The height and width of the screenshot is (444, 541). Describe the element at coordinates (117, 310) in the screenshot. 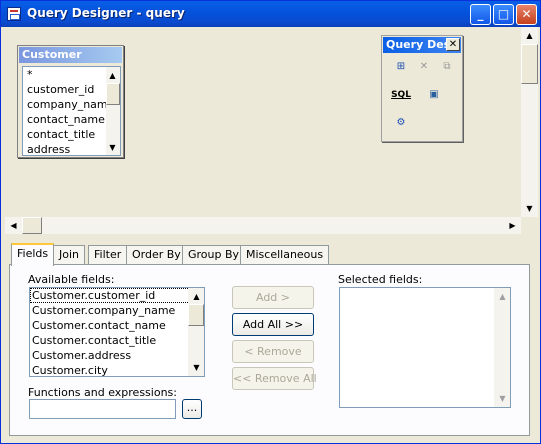

I see `list-item: Customer.company_name` at that location.